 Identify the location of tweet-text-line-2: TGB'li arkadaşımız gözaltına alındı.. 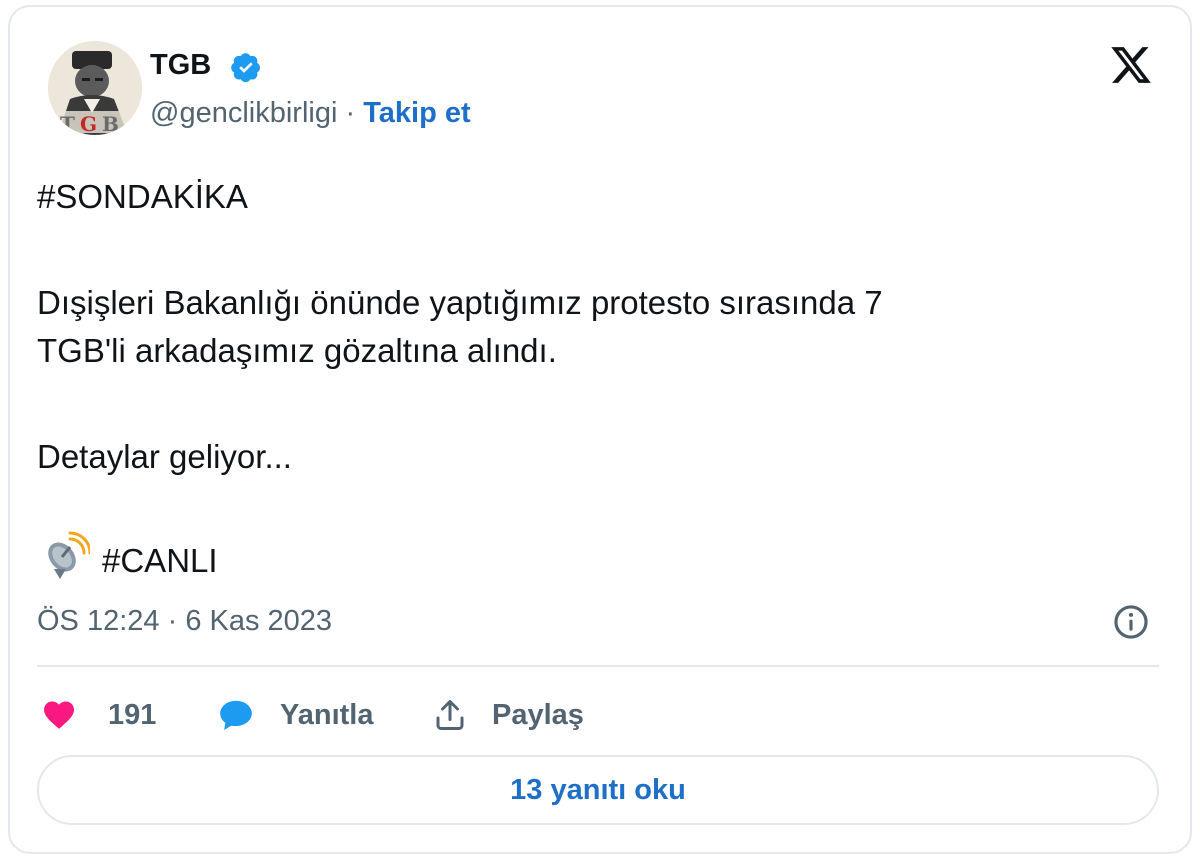
(297, 350).